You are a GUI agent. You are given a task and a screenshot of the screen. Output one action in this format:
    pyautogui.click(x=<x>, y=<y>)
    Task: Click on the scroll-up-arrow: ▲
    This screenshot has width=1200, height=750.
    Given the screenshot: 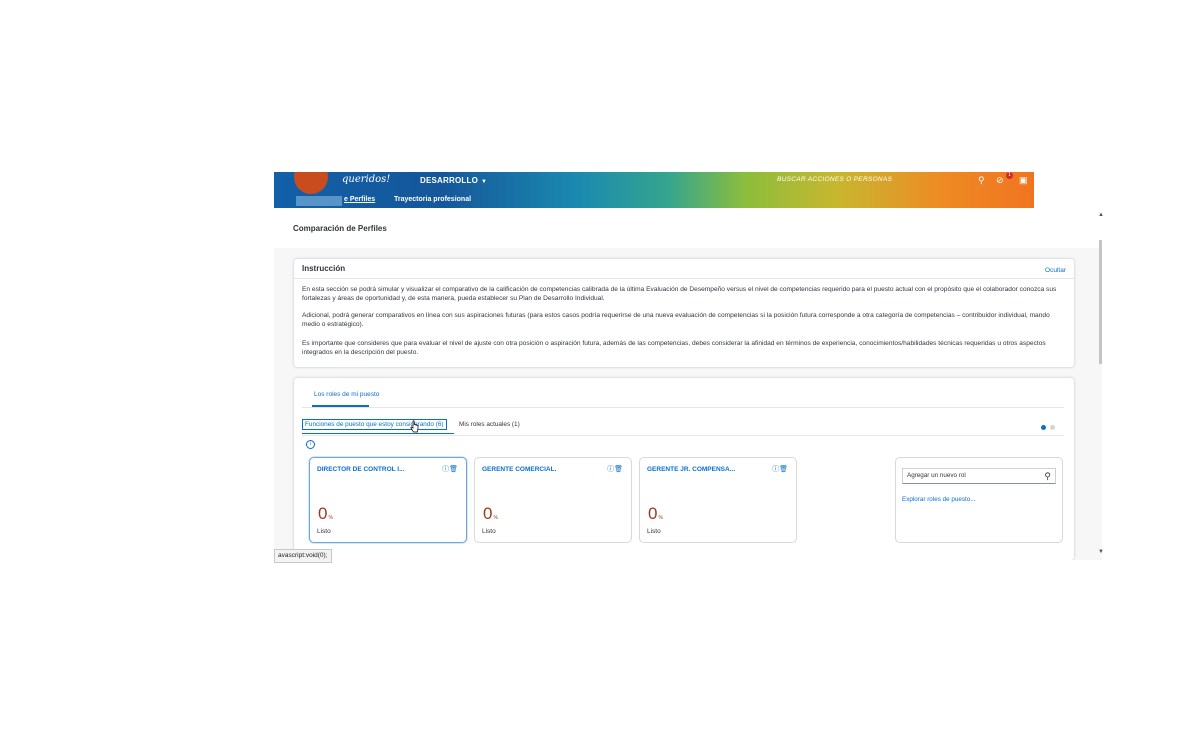 What is the action you would take?
    pyautogui.click(x=1101, y=215)
    